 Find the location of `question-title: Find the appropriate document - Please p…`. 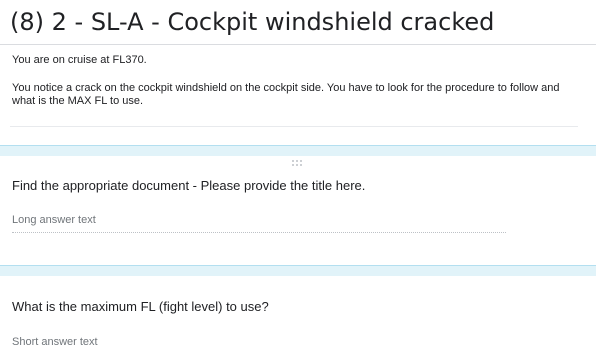

question-title: Find the appropriate document - Please p… is located at coordinates (188, 186).